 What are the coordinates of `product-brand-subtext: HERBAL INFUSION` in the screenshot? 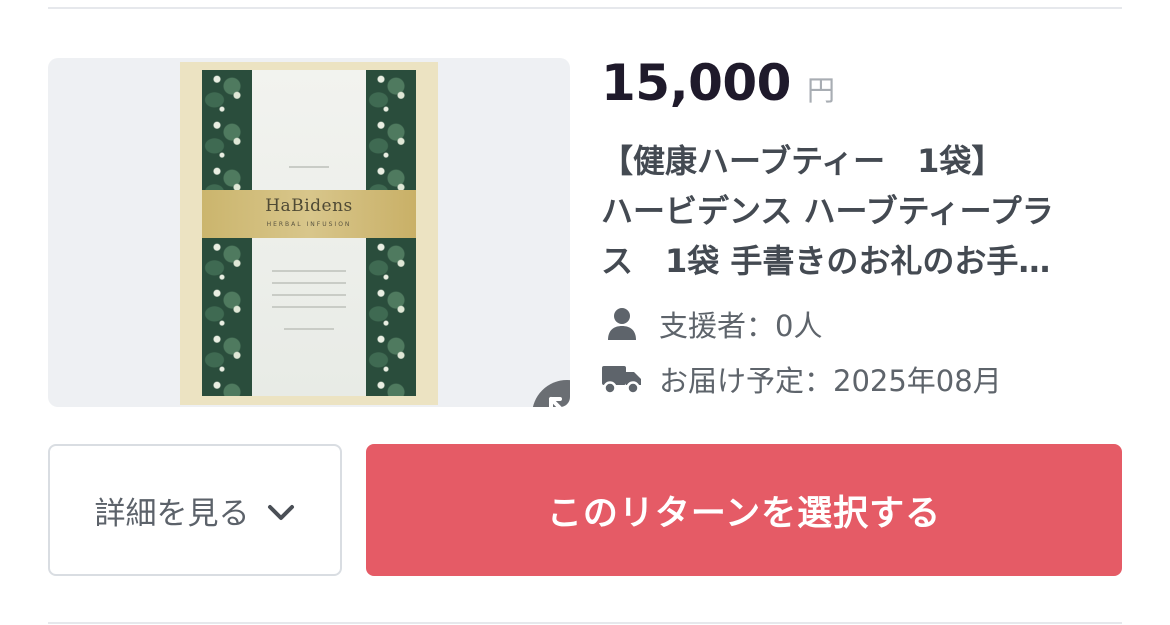 It's located at (309, 224).